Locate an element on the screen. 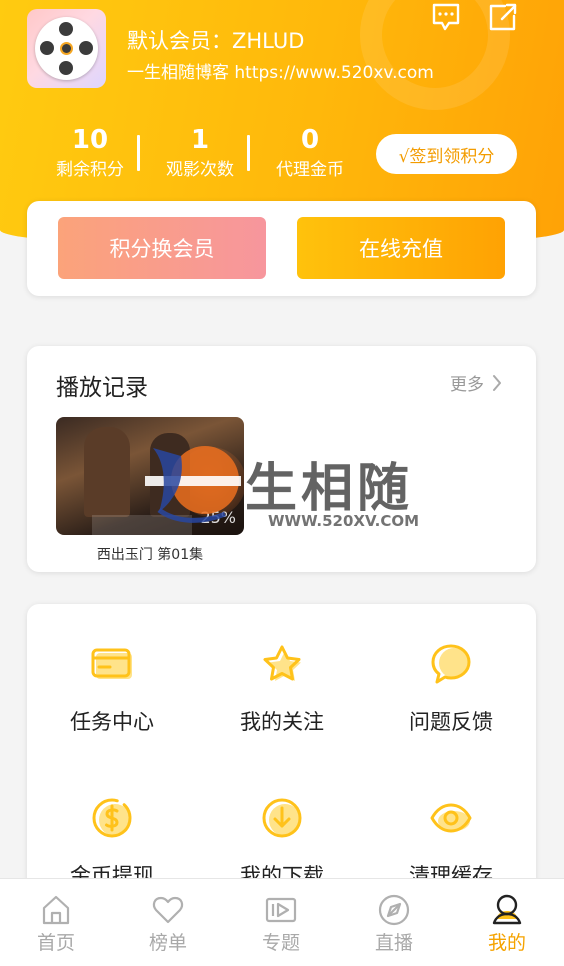 The width and height of the screenshot is (564, 966). menu-my-downloads: 我的下载 is located at coordinates (282, 843).